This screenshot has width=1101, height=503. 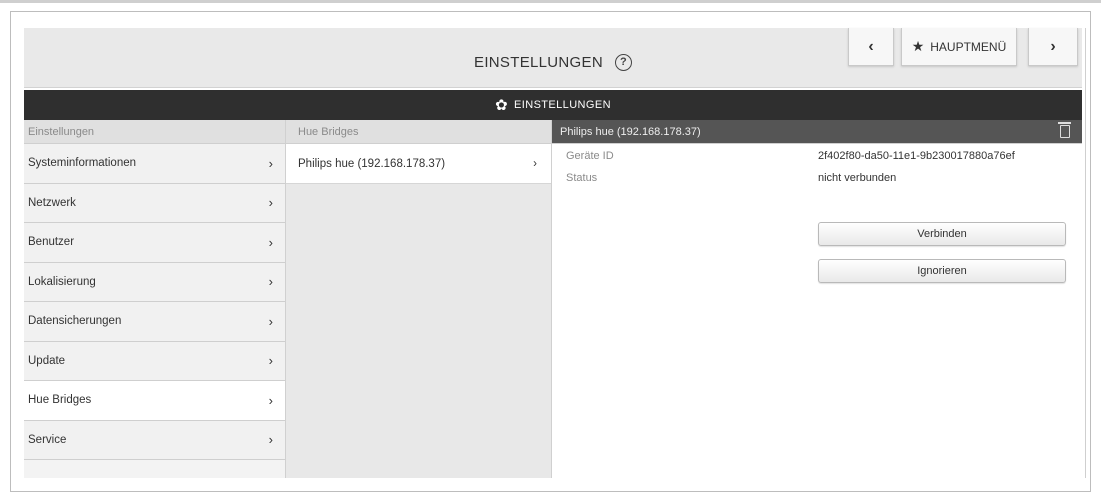 I want to click on status-label: Status, so click(x=582, y=178).